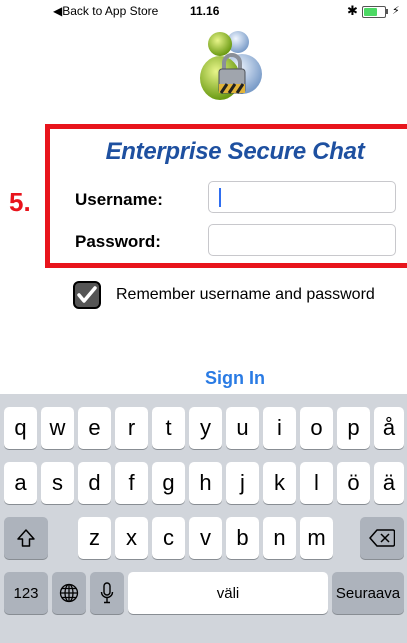 The height and width of the screenshot is (643, 407). I want to click on shift-icon, so click(26, 538).